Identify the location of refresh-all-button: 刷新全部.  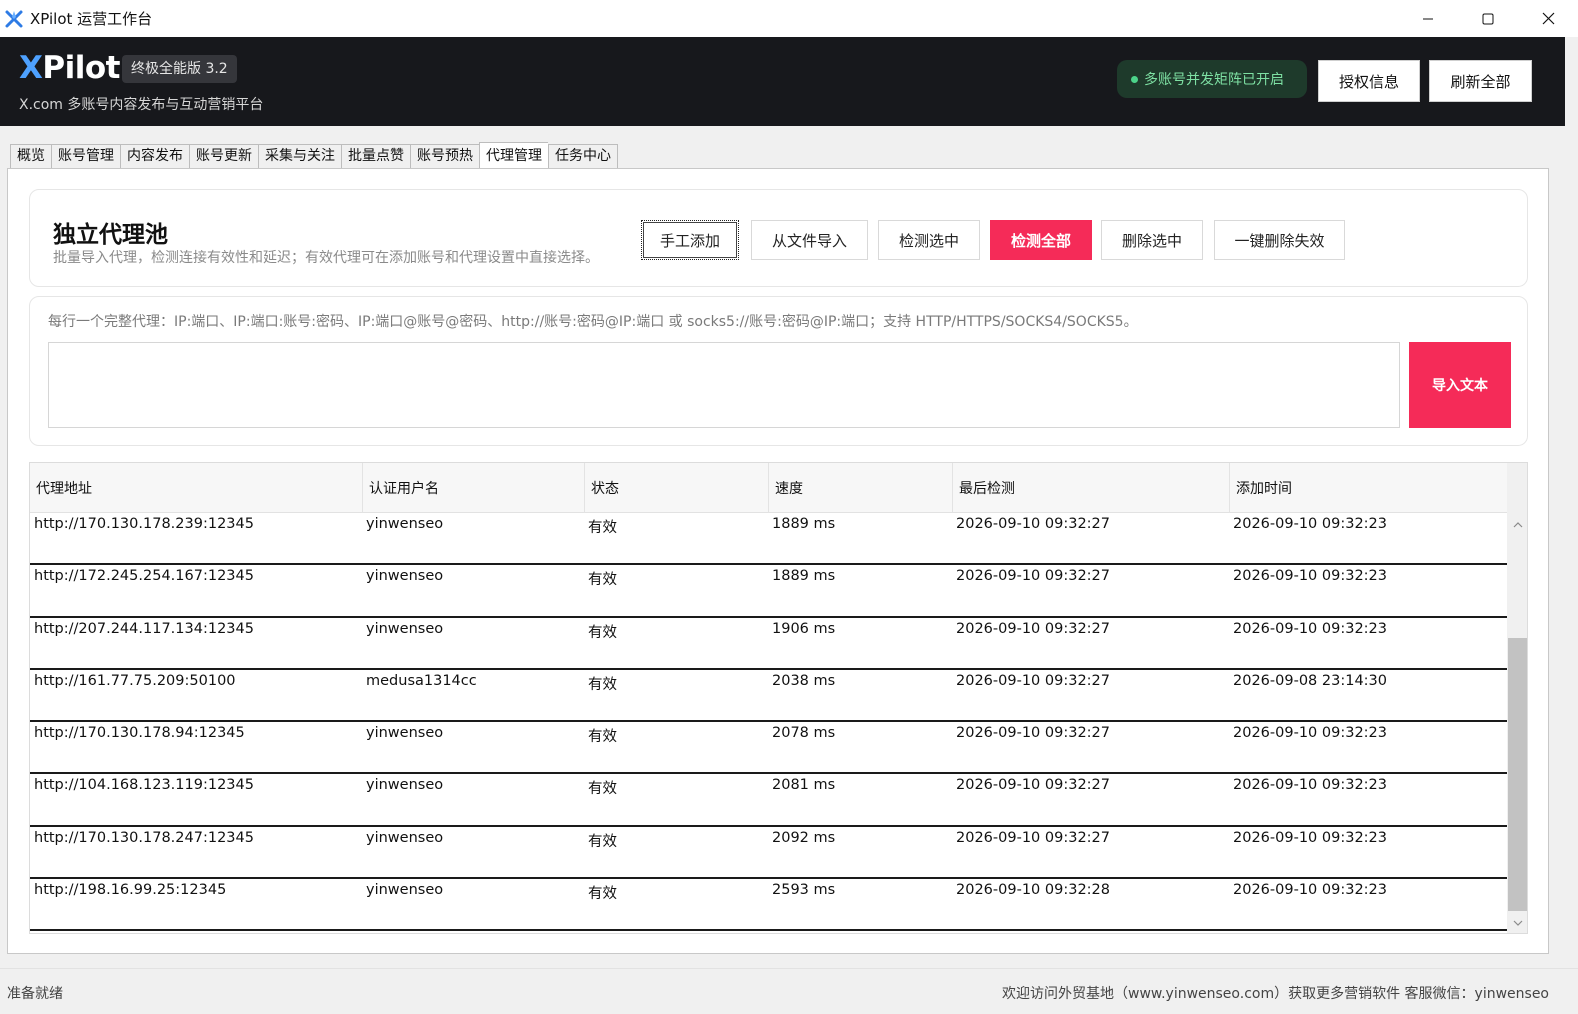
(1480, 81).